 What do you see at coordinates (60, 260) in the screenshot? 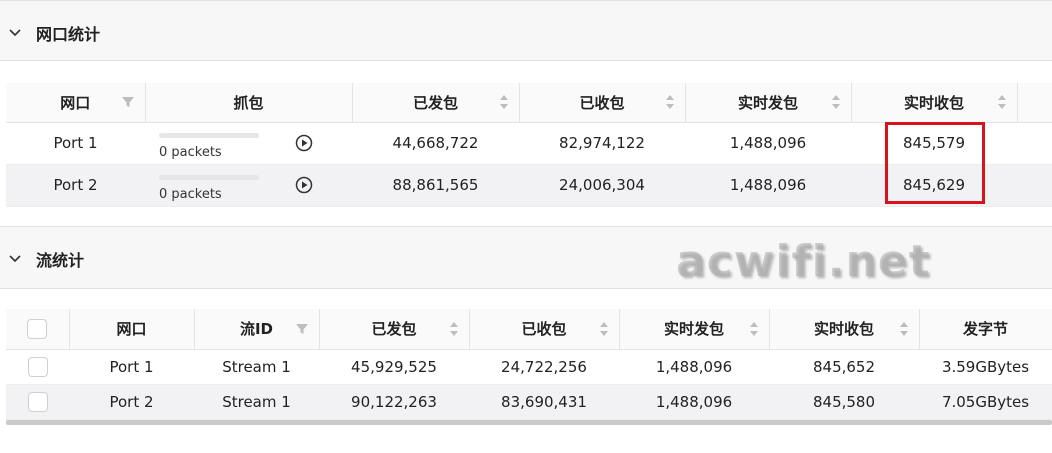
I see `stream-stats-title: 流统计` at bounding box center [60, 260].